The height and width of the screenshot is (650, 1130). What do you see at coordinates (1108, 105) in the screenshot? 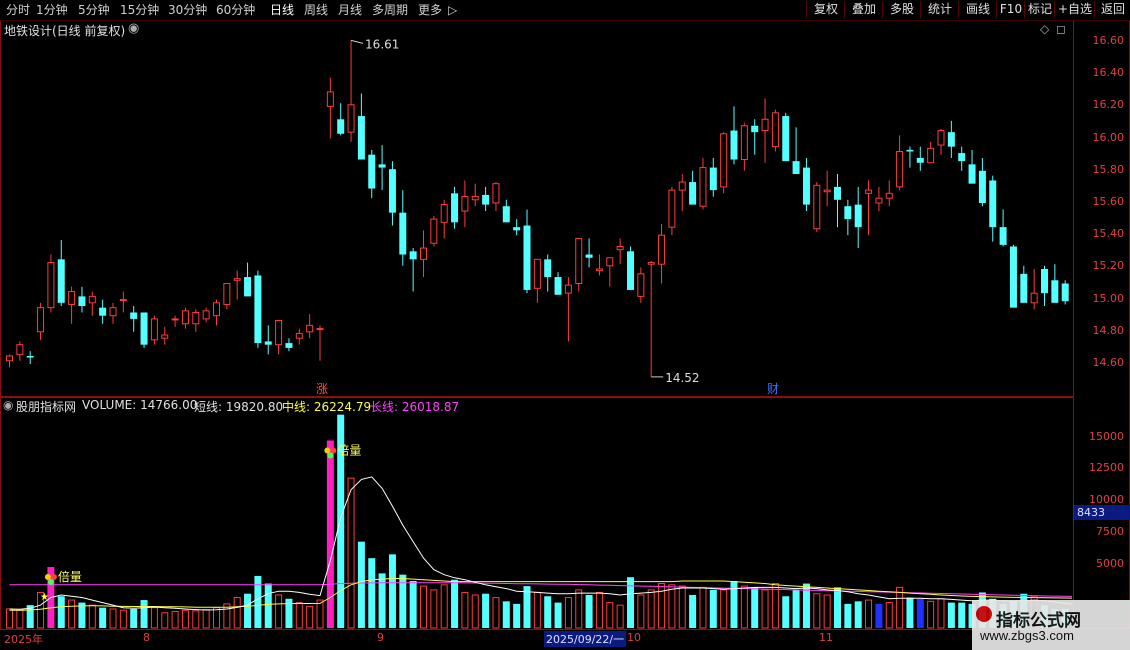
I see `price-tick-label: 16.20` at bounding box center [1108, 105].